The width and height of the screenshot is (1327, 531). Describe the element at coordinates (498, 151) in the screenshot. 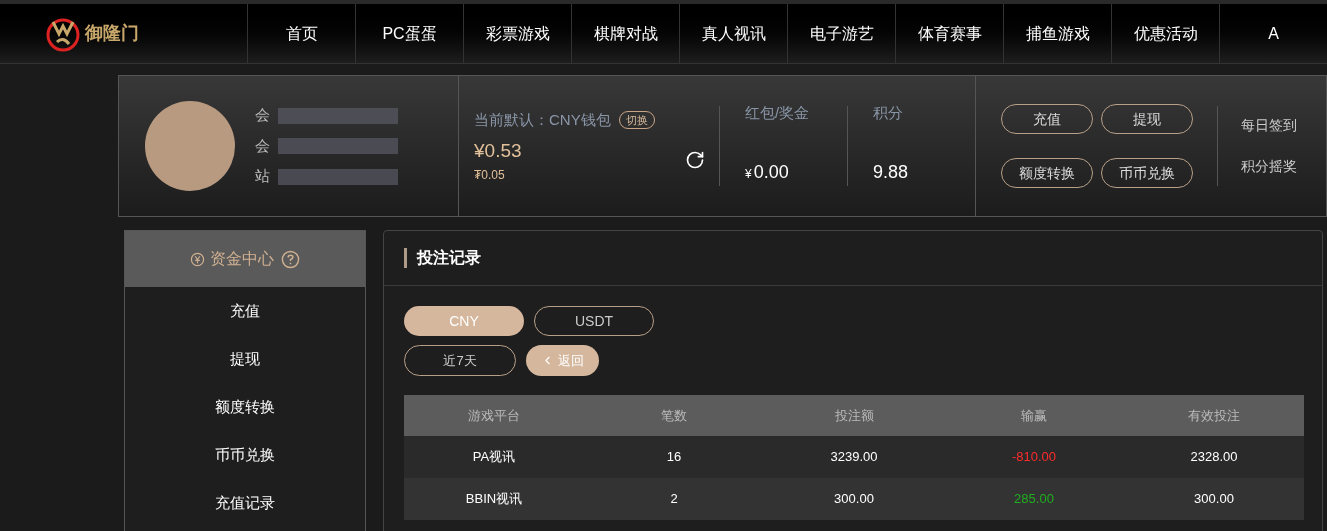

I see `balance: ¥0.53` at that location.